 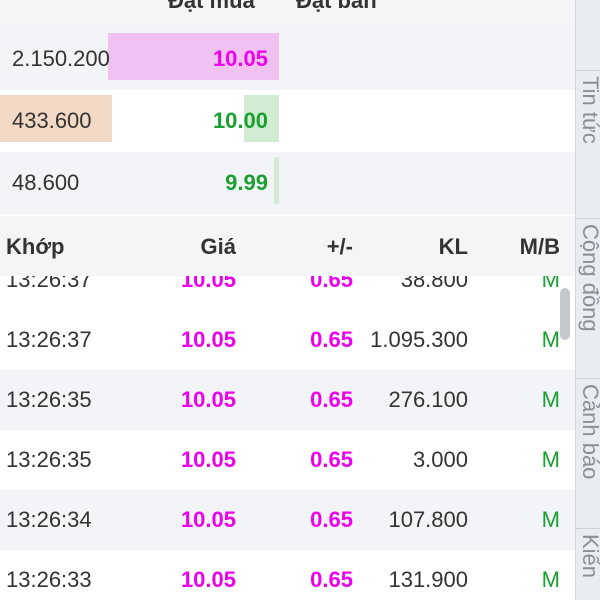 What do you see at coordinates (287, 520) in the screenshot?
I see `trade-row: 13:26:34 10.05 0.65 107.800 M` at bounding box center [287, 520].